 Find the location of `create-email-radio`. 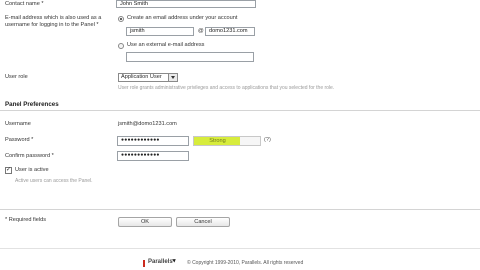

create-email-radio is located at coordinates (121, 19).